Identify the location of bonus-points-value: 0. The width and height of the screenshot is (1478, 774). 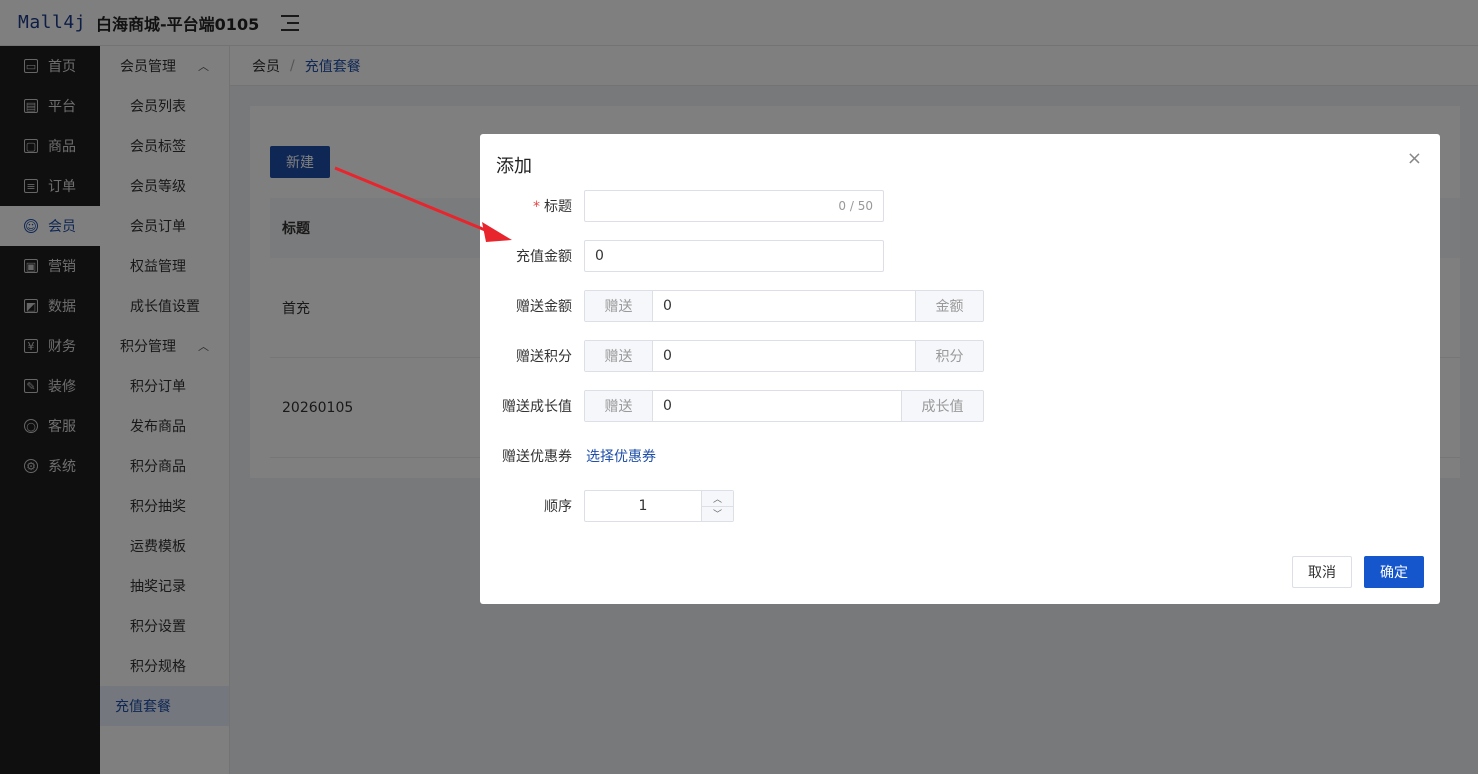
(667, 356).